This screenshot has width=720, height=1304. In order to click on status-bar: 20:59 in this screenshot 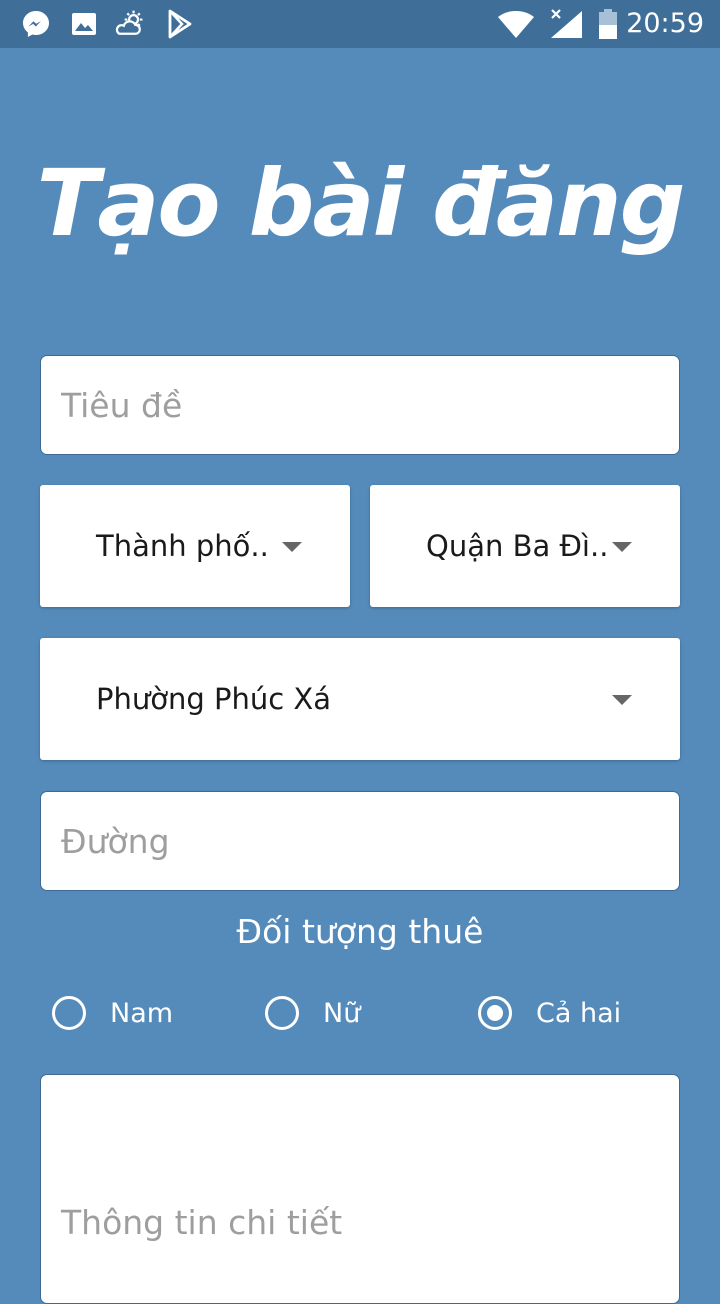, I will do `click(360, 24)`.